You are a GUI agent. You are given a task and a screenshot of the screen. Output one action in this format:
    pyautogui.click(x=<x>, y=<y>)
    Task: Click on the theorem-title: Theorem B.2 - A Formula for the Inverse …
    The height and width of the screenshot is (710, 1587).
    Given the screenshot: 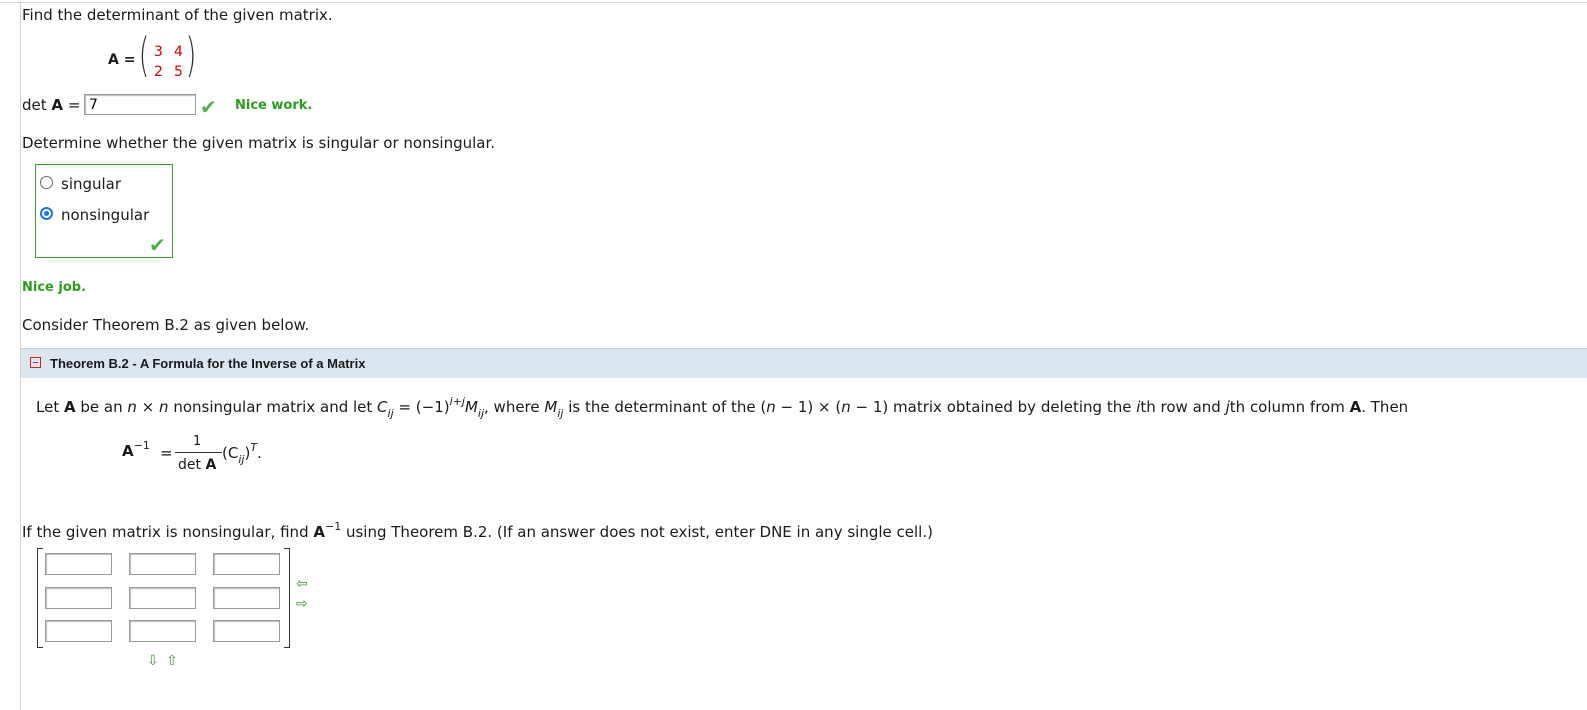 What is the action you would take?
    pyautogui.click(x=207, y=363)
    